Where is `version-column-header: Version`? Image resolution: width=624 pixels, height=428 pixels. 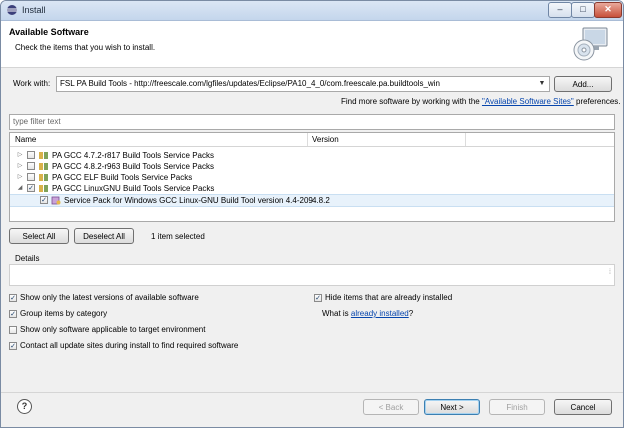 version-column-header: Version is located at coordinates (325, 139).